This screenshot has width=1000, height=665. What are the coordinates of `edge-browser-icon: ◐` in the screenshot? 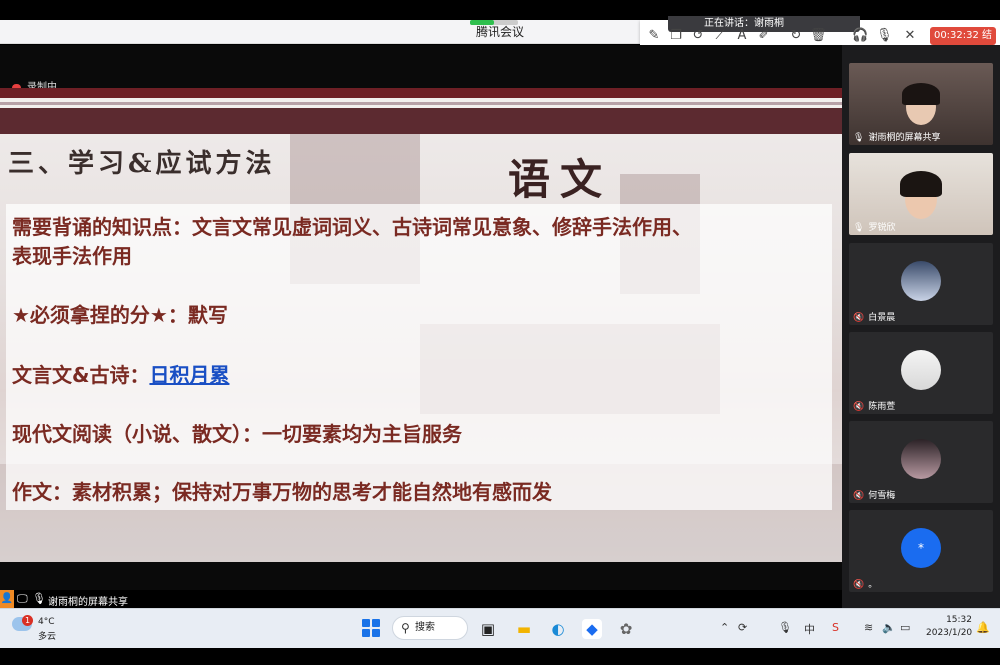 It's located at (558, 629).